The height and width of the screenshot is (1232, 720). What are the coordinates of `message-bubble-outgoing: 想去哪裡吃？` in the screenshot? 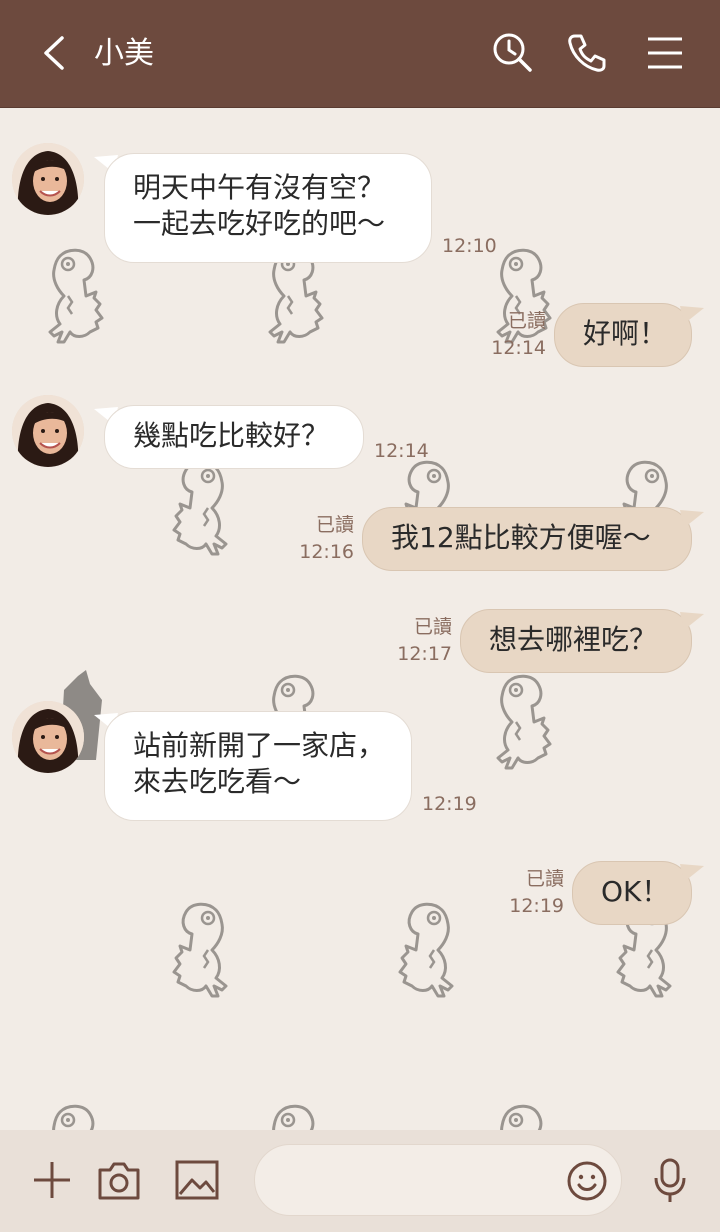 It's located at (576, 641).